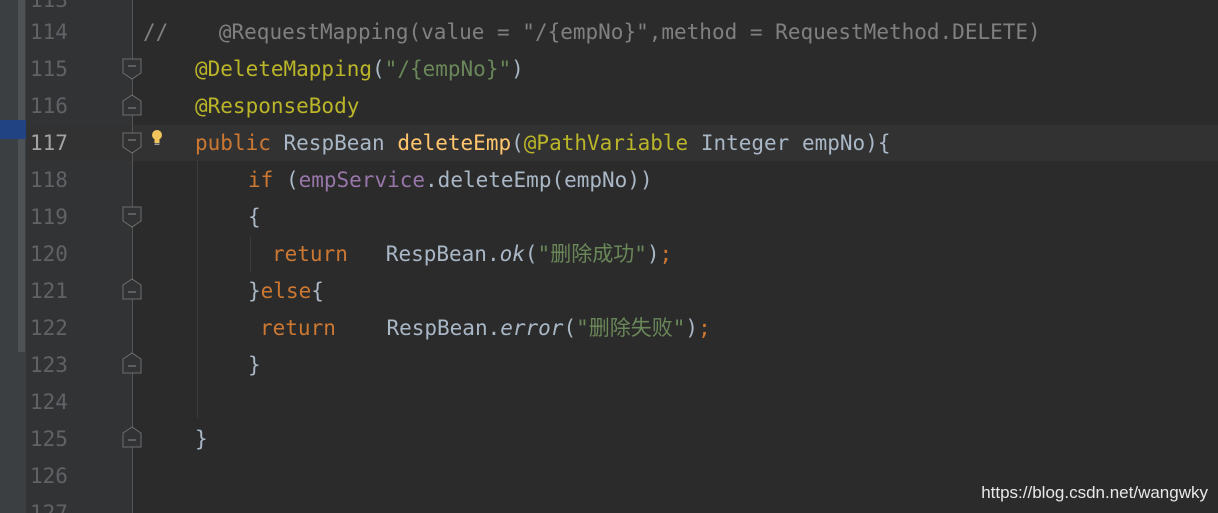  What do you see at coordinates (454, 143) in the screenshot?
I see `method-name: deleteEmp` at bounding box center [454, 143].